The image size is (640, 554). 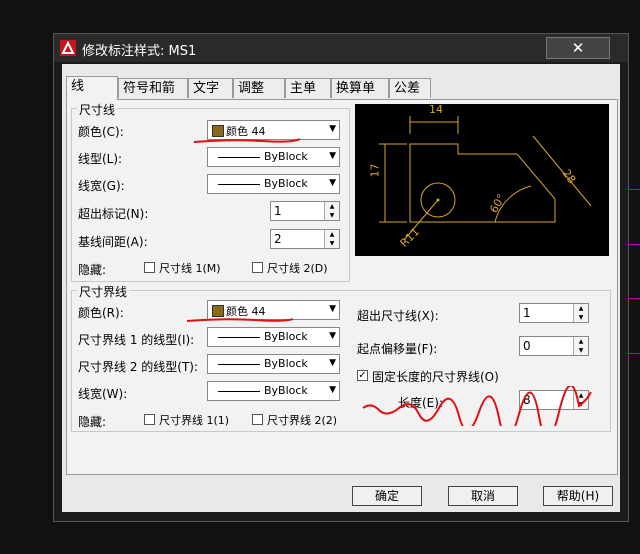 I want to click on dim-lineweight-label: 线宽(G):, so click(x=101, y=186).